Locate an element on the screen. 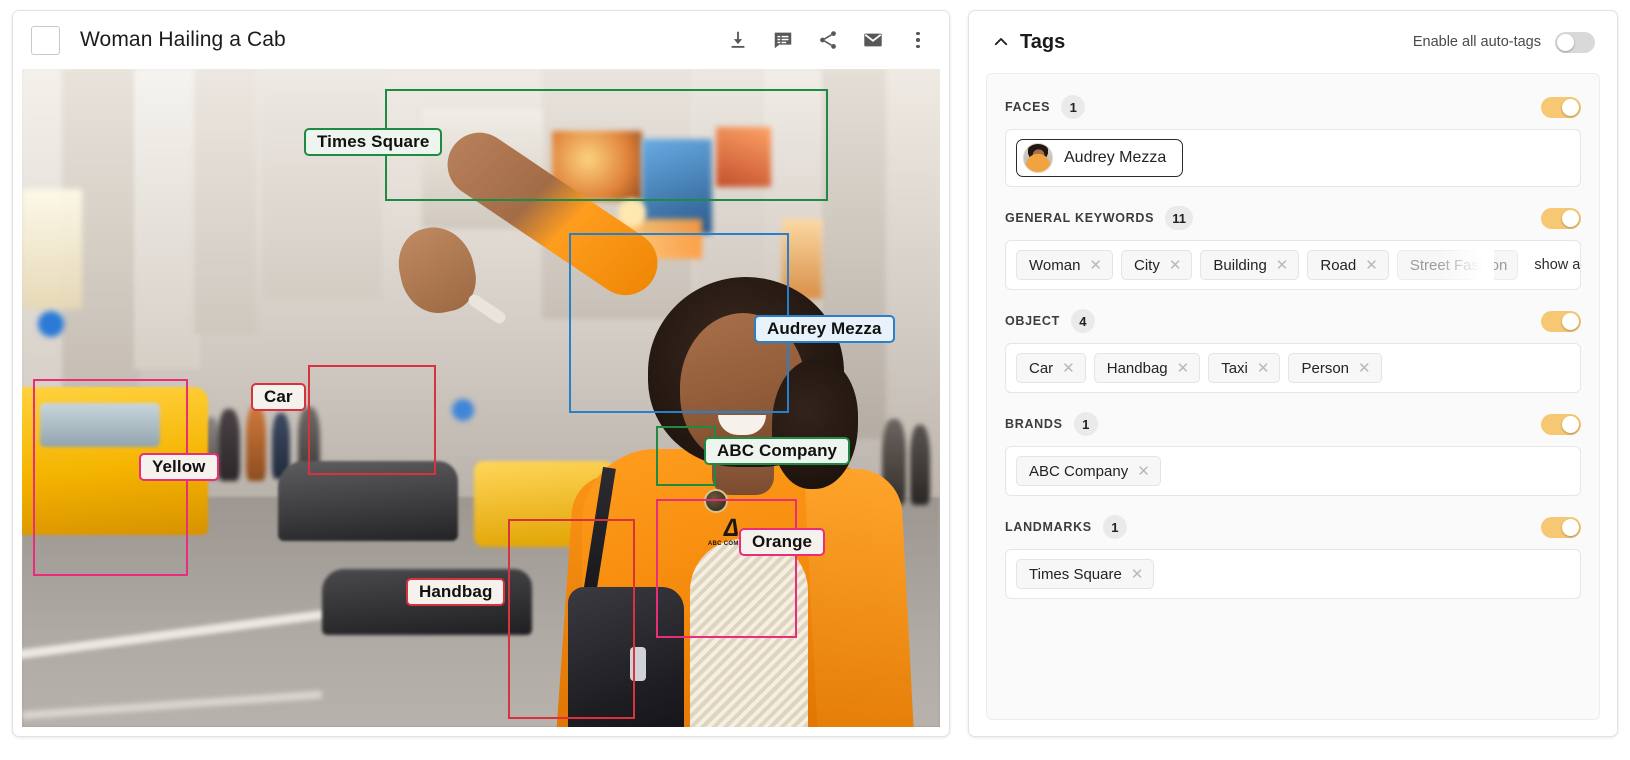  show-all-button: show all▾ is located at coordinates (1553, 265).